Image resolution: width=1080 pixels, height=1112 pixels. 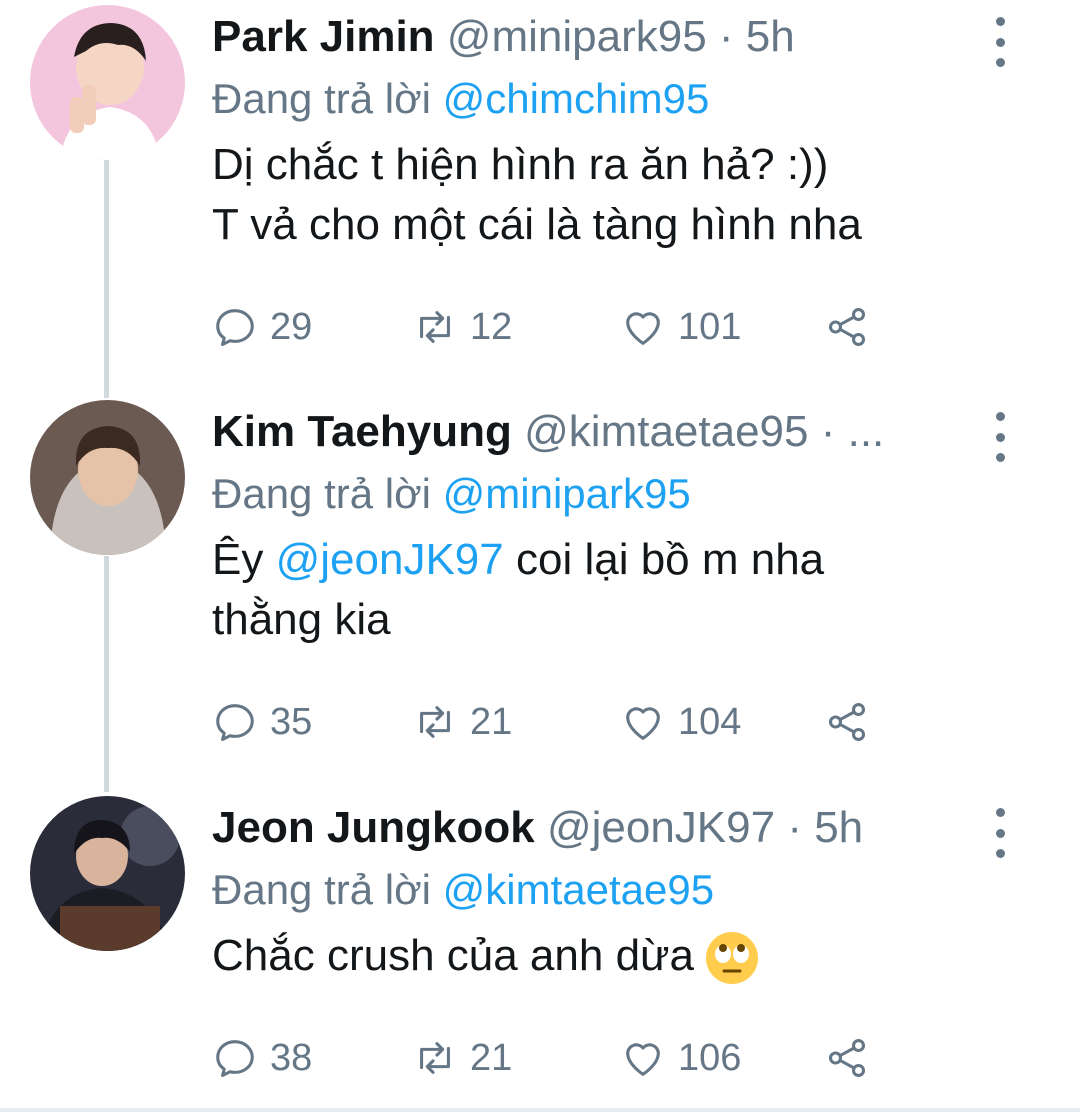 I want to click on divider, so click(x=540, y=1110).